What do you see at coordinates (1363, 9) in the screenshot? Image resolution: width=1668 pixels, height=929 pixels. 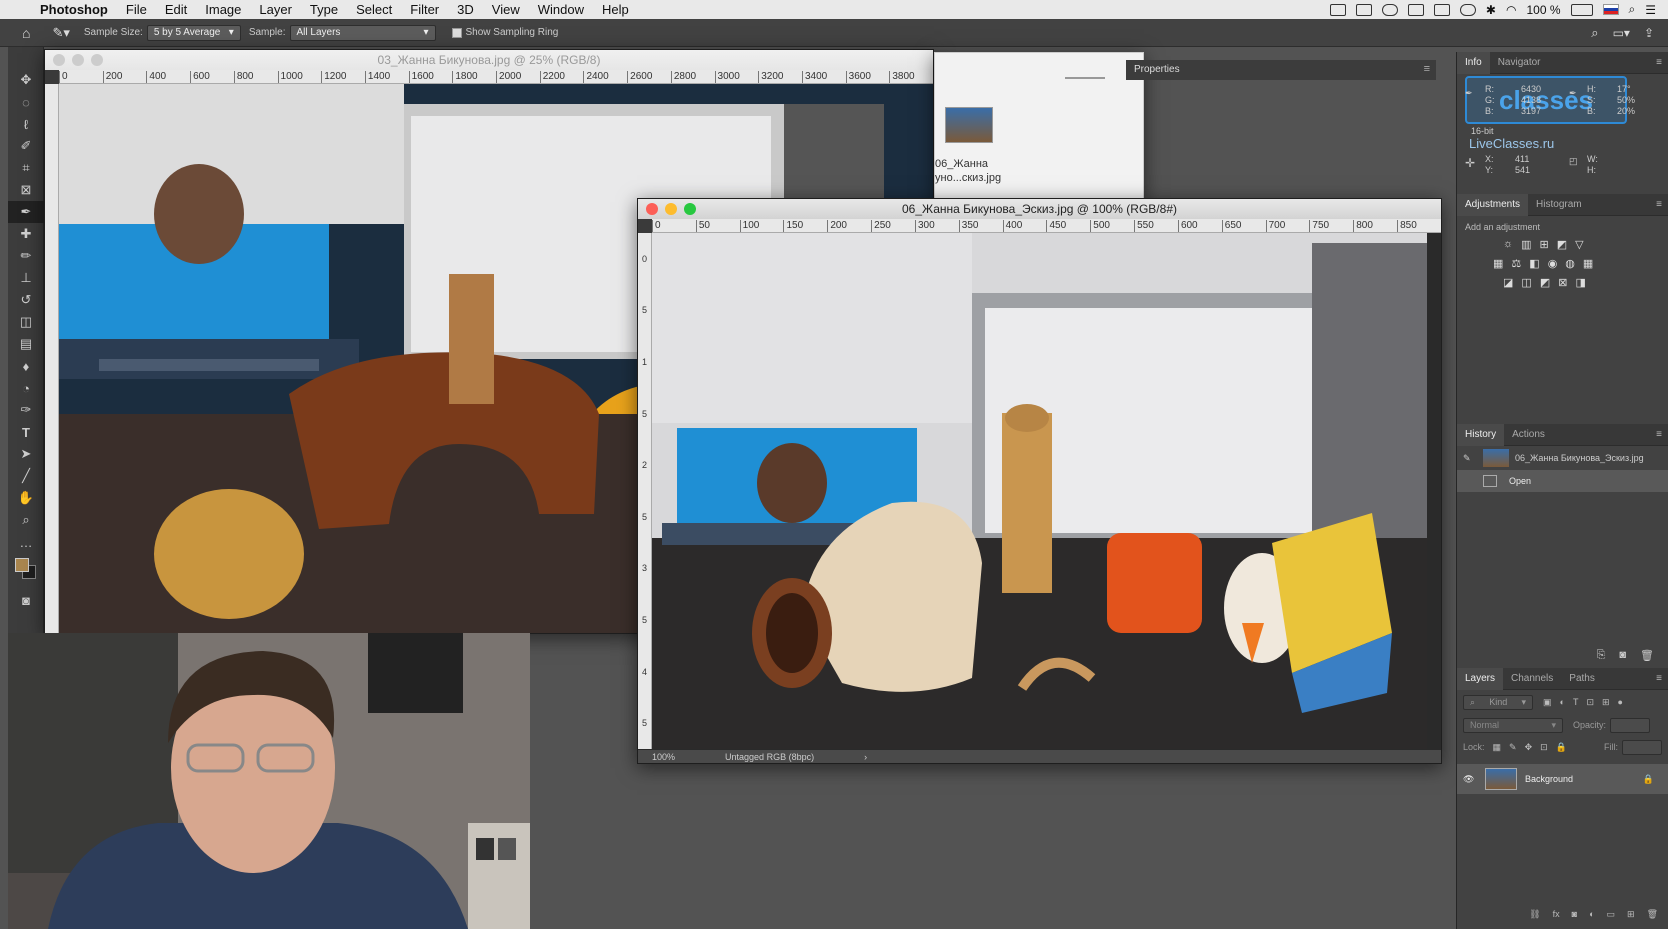 I see `screen-icon` at bounding box center [1363, 9].